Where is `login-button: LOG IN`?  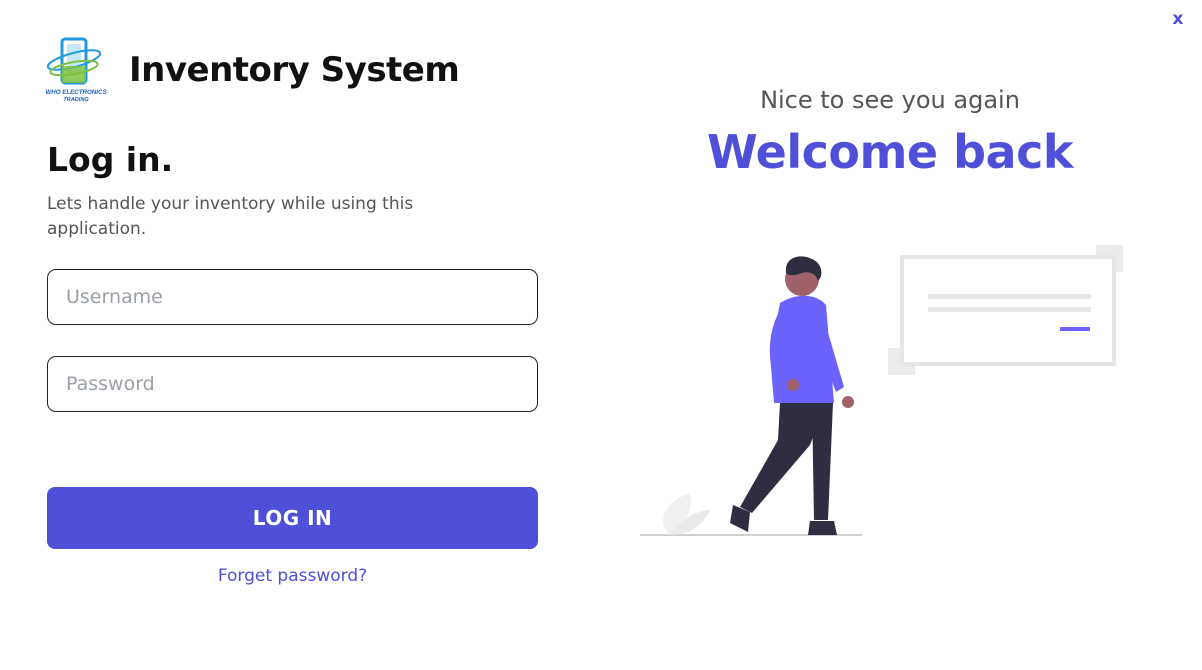
login-button: LOG IN is located at coordinates (292, 518).